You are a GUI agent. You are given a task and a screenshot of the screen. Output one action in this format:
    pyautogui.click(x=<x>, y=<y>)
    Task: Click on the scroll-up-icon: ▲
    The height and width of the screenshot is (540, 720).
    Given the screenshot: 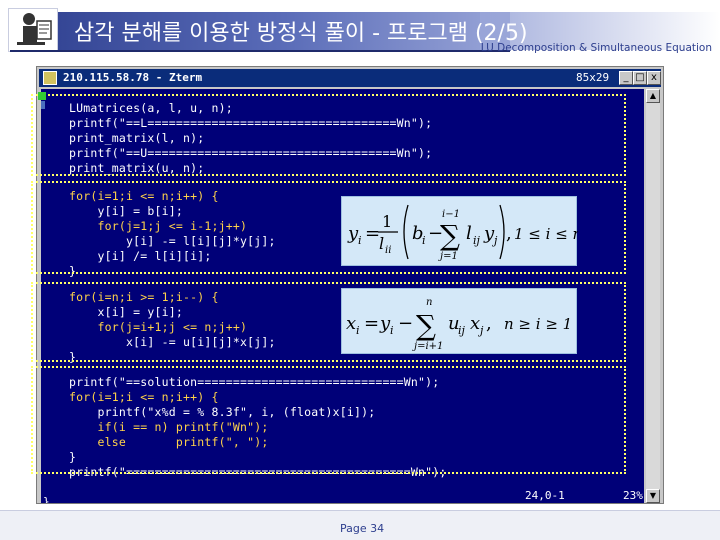 What is the action you would take?
    pyautogui.click(x=653, y=96)
    